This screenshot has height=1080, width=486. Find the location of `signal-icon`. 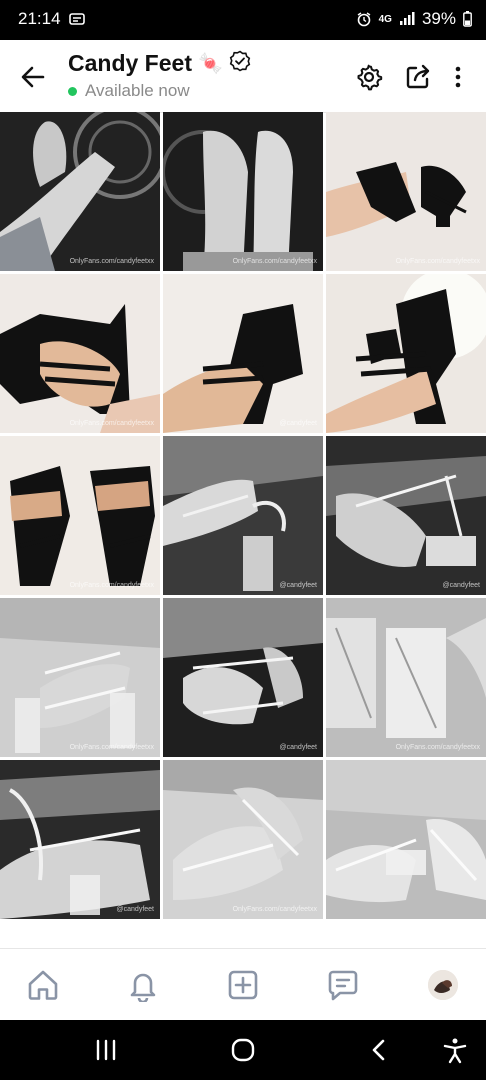

signal-icon is located at coordinates (407, 19).